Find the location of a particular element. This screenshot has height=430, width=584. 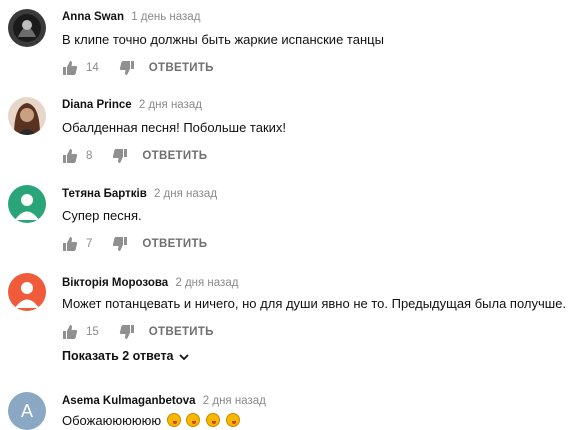

comment-time: 1 день назад is located at coordinates (165, 17).